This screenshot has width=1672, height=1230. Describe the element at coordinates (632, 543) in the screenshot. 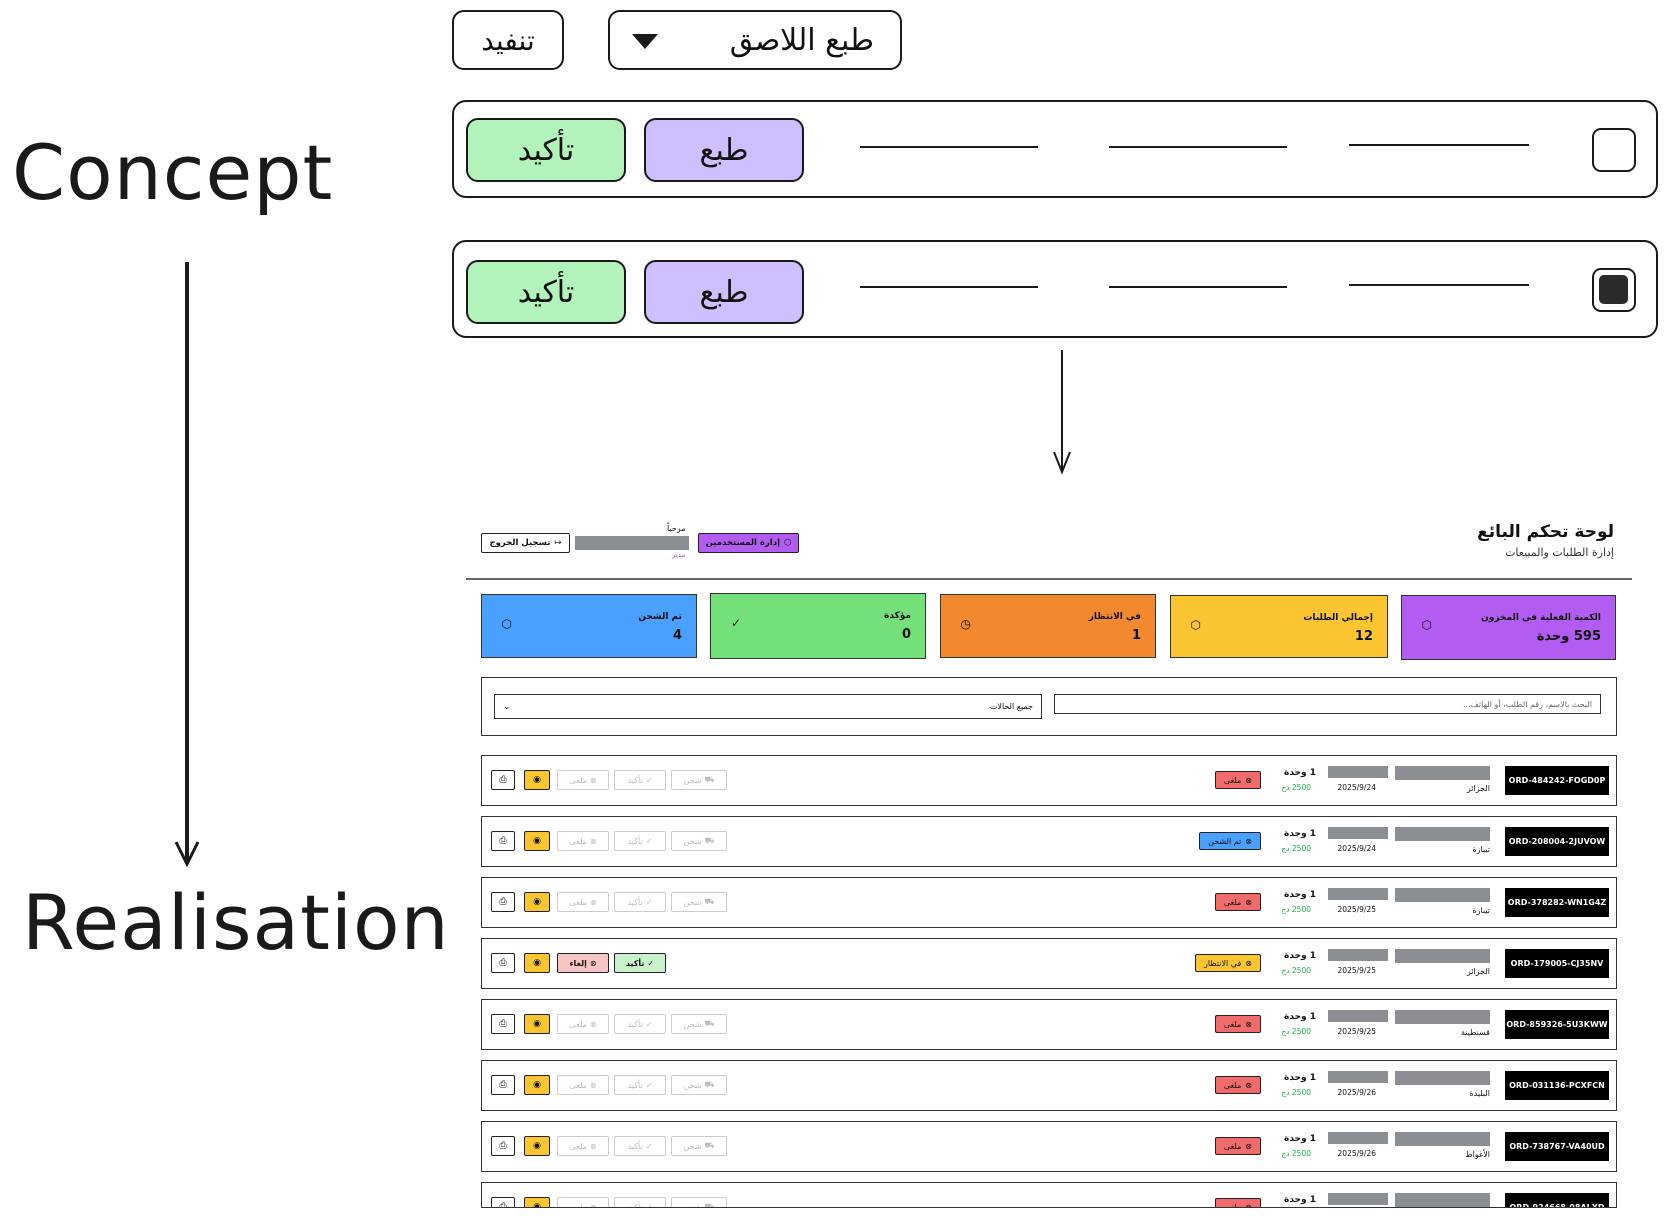

I see `username-redacted` at that location.